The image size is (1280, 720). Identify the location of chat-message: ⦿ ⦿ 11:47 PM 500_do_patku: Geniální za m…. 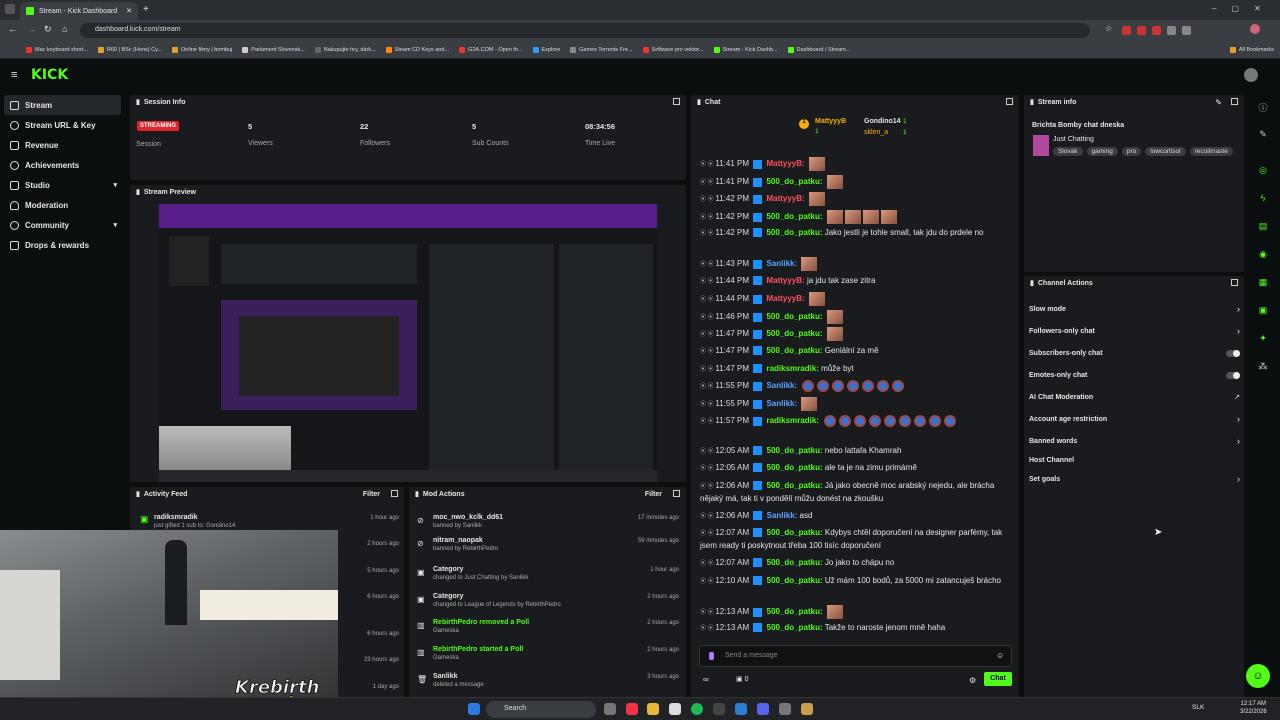
(857, 351).